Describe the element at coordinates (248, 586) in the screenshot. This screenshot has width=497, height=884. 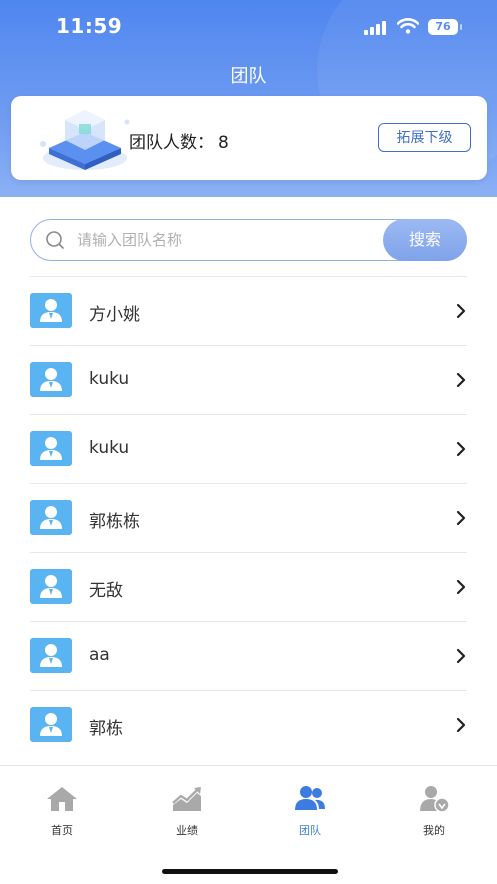
I see `member-row: 无敌` at that location.